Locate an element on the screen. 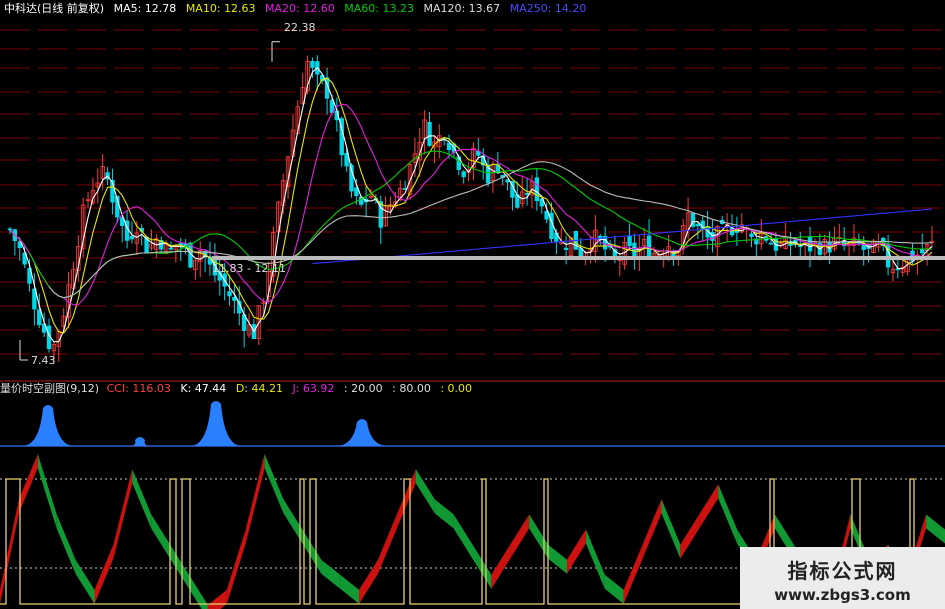  ma10-label: MA10: 12.63 is located at coordinates (220, 8).